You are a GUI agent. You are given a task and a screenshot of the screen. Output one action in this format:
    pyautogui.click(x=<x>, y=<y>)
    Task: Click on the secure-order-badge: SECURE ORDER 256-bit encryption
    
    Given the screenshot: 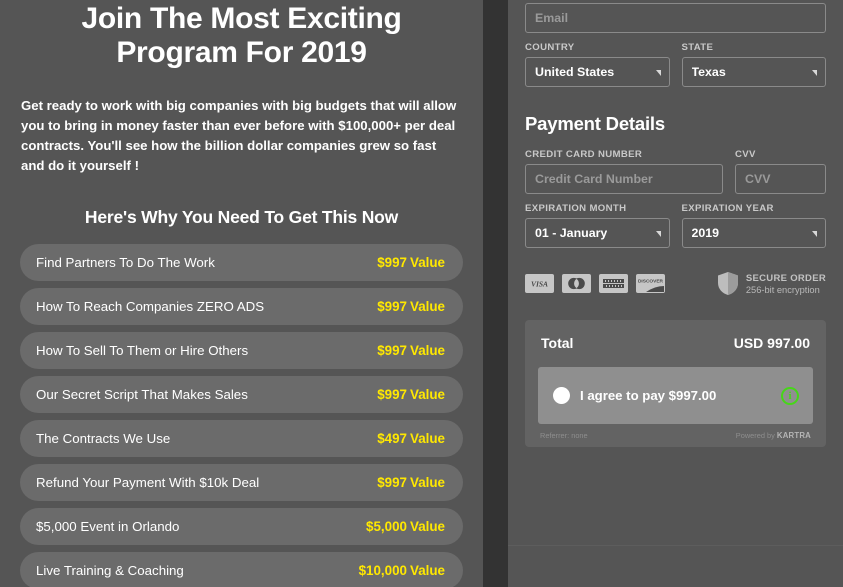 What is the action you would take?
    pyautogui.click(x=771, y=283)
    